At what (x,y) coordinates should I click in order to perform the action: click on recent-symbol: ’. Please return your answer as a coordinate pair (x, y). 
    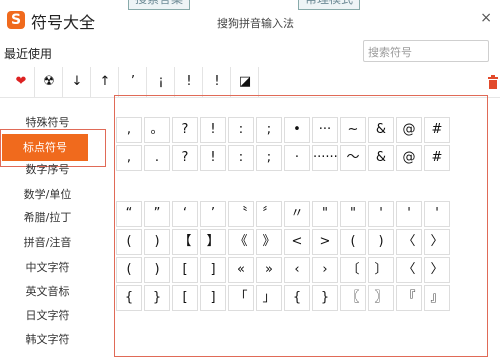
    Looking at the image, I should click on (133, 82).